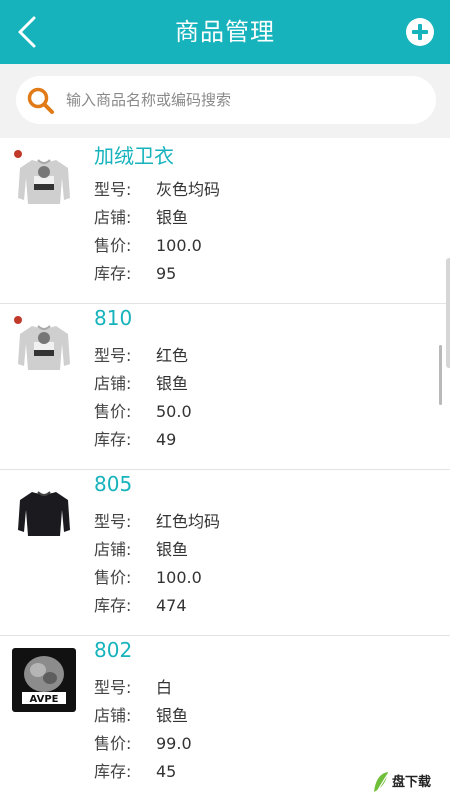  What do you see at coordinates (166, 273) in the screenshot?
I see `stock-value: 95` at bounding box center [166, 273].